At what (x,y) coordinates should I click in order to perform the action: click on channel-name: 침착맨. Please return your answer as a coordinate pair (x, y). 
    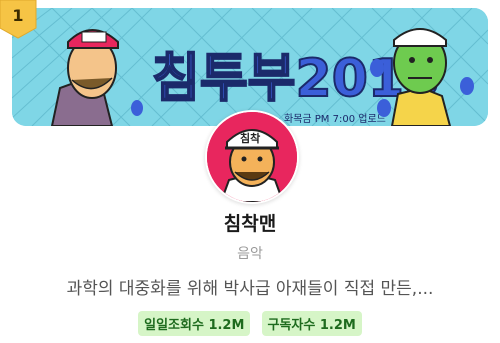
    Looking at the image, I should click on (250, 222).